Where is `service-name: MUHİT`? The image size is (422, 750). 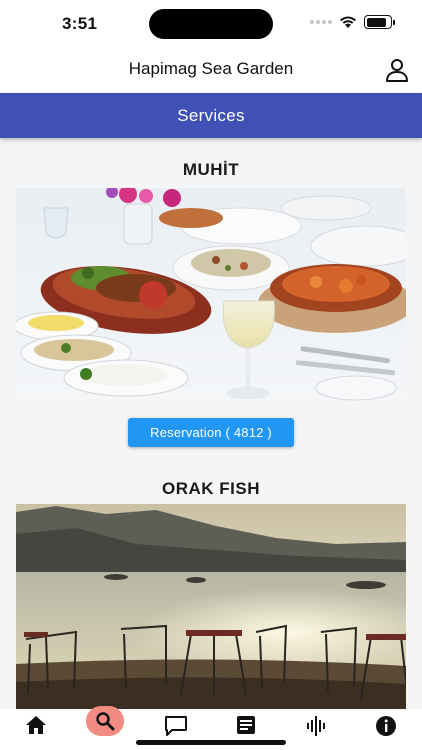
service-name: MUHİT is located at coordinates (211, 169).